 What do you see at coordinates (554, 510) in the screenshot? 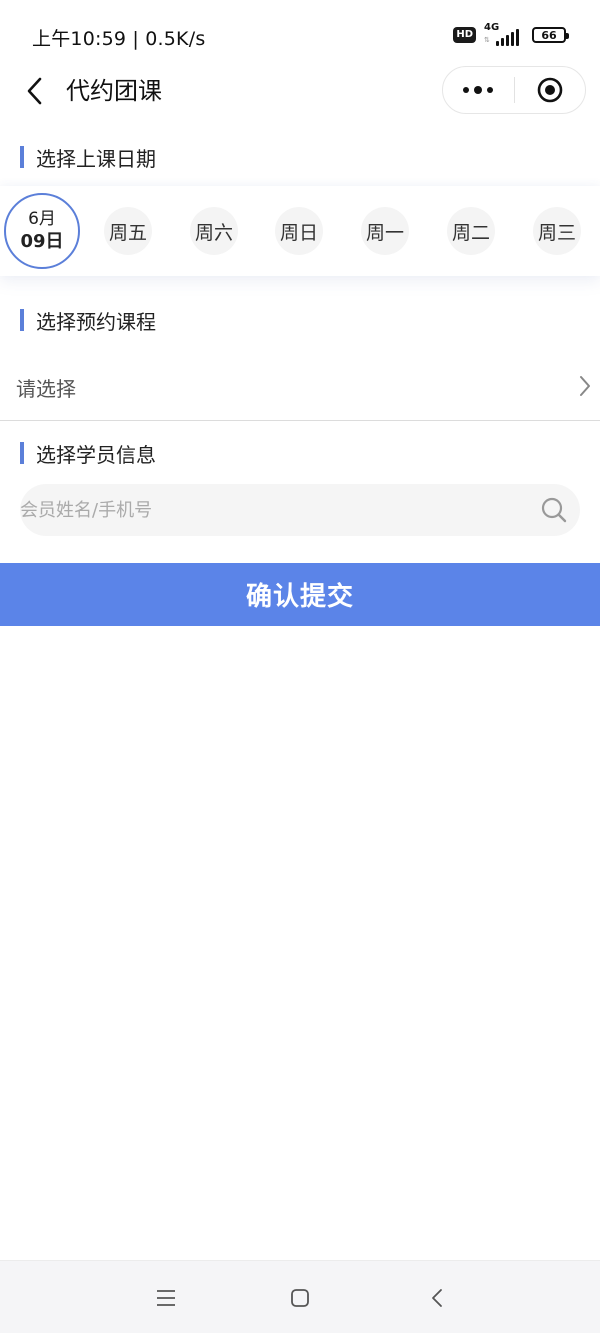
I see `search-icon` at bounding box center [554, 510].